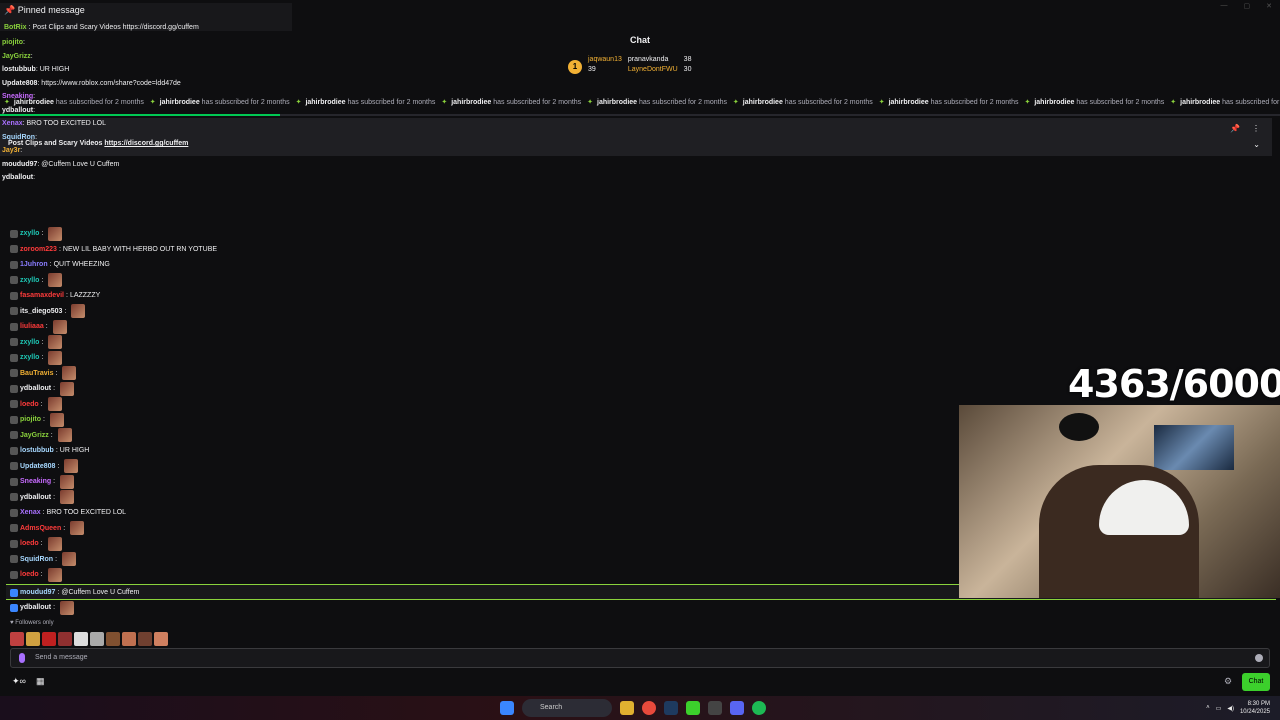 Image resolution: width=1280 pixels, height=720 pixels. I want to click on chevron-down-icon: ⌄, so click(1256, 144).